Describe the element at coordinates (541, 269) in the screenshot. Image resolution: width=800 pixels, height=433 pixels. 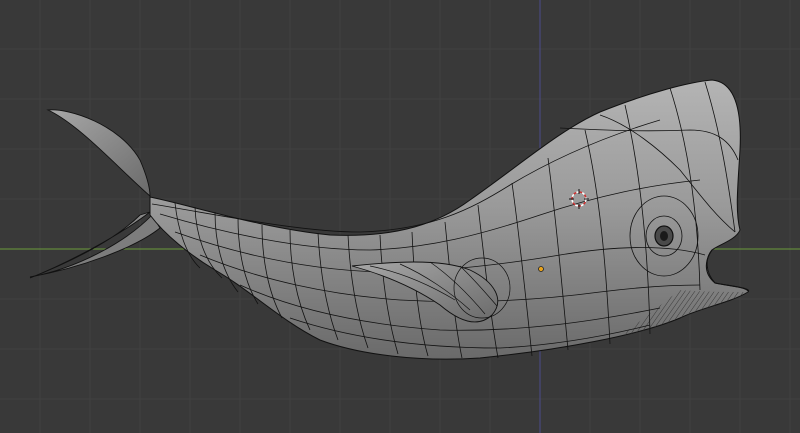
I see `object-origin` at that location.